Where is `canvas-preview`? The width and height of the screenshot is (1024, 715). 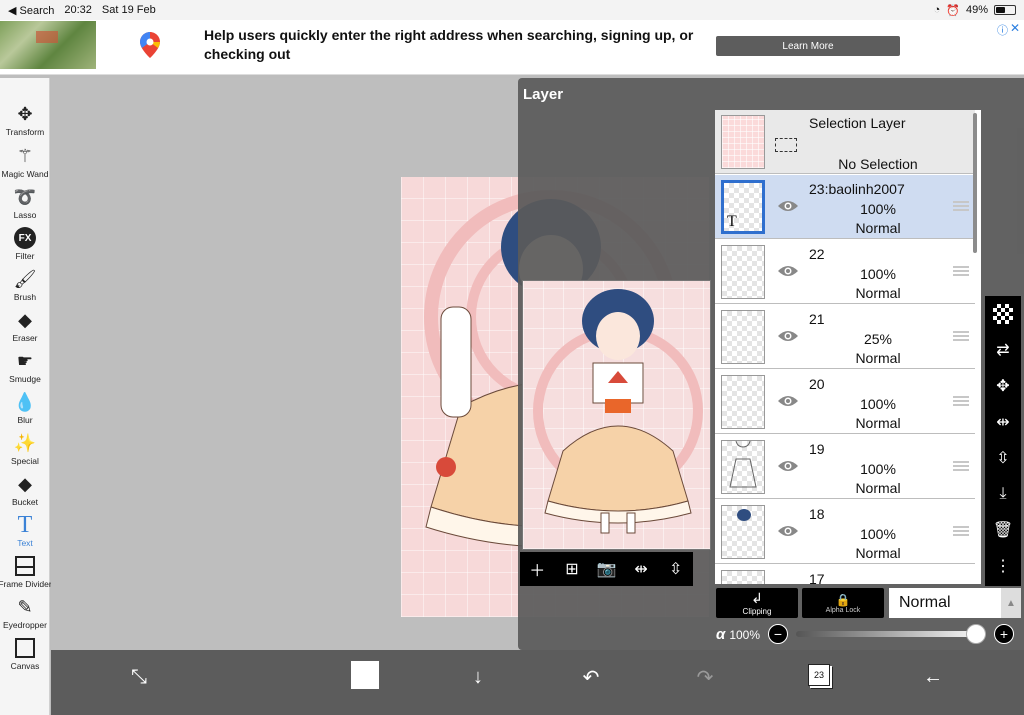 canvas-preview is located at coordinates (616, 415).